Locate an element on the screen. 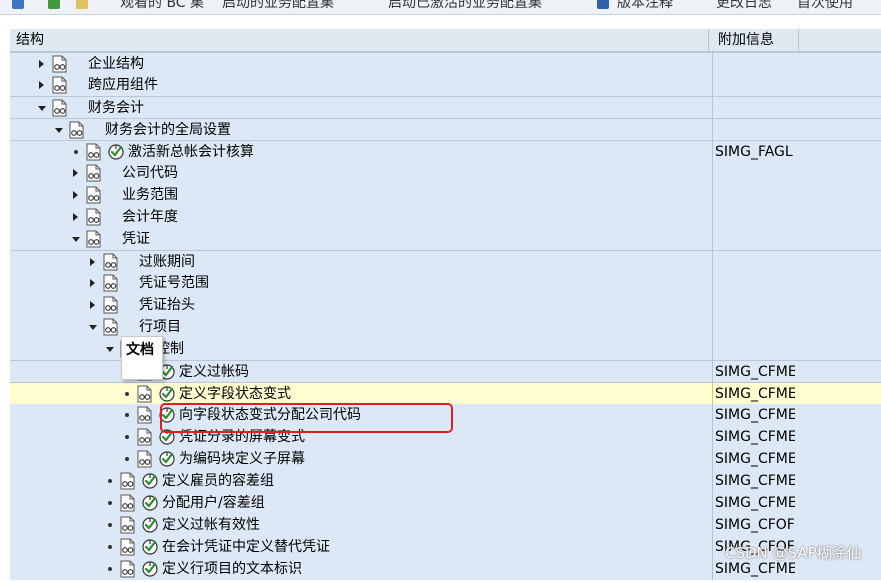 The image size is (881, 582). annotation-highlight-box is located at coordinates (306, 418).